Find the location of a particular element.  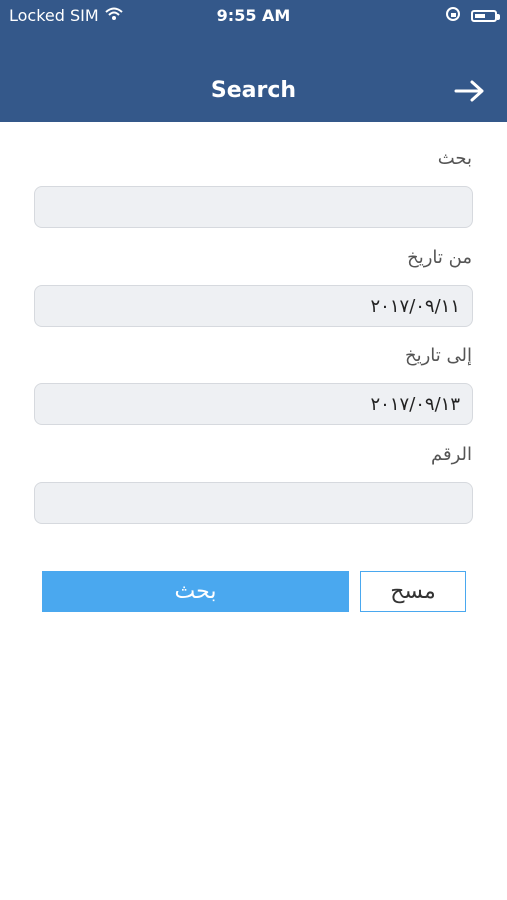

back-button is located at coordinates (470, 91).